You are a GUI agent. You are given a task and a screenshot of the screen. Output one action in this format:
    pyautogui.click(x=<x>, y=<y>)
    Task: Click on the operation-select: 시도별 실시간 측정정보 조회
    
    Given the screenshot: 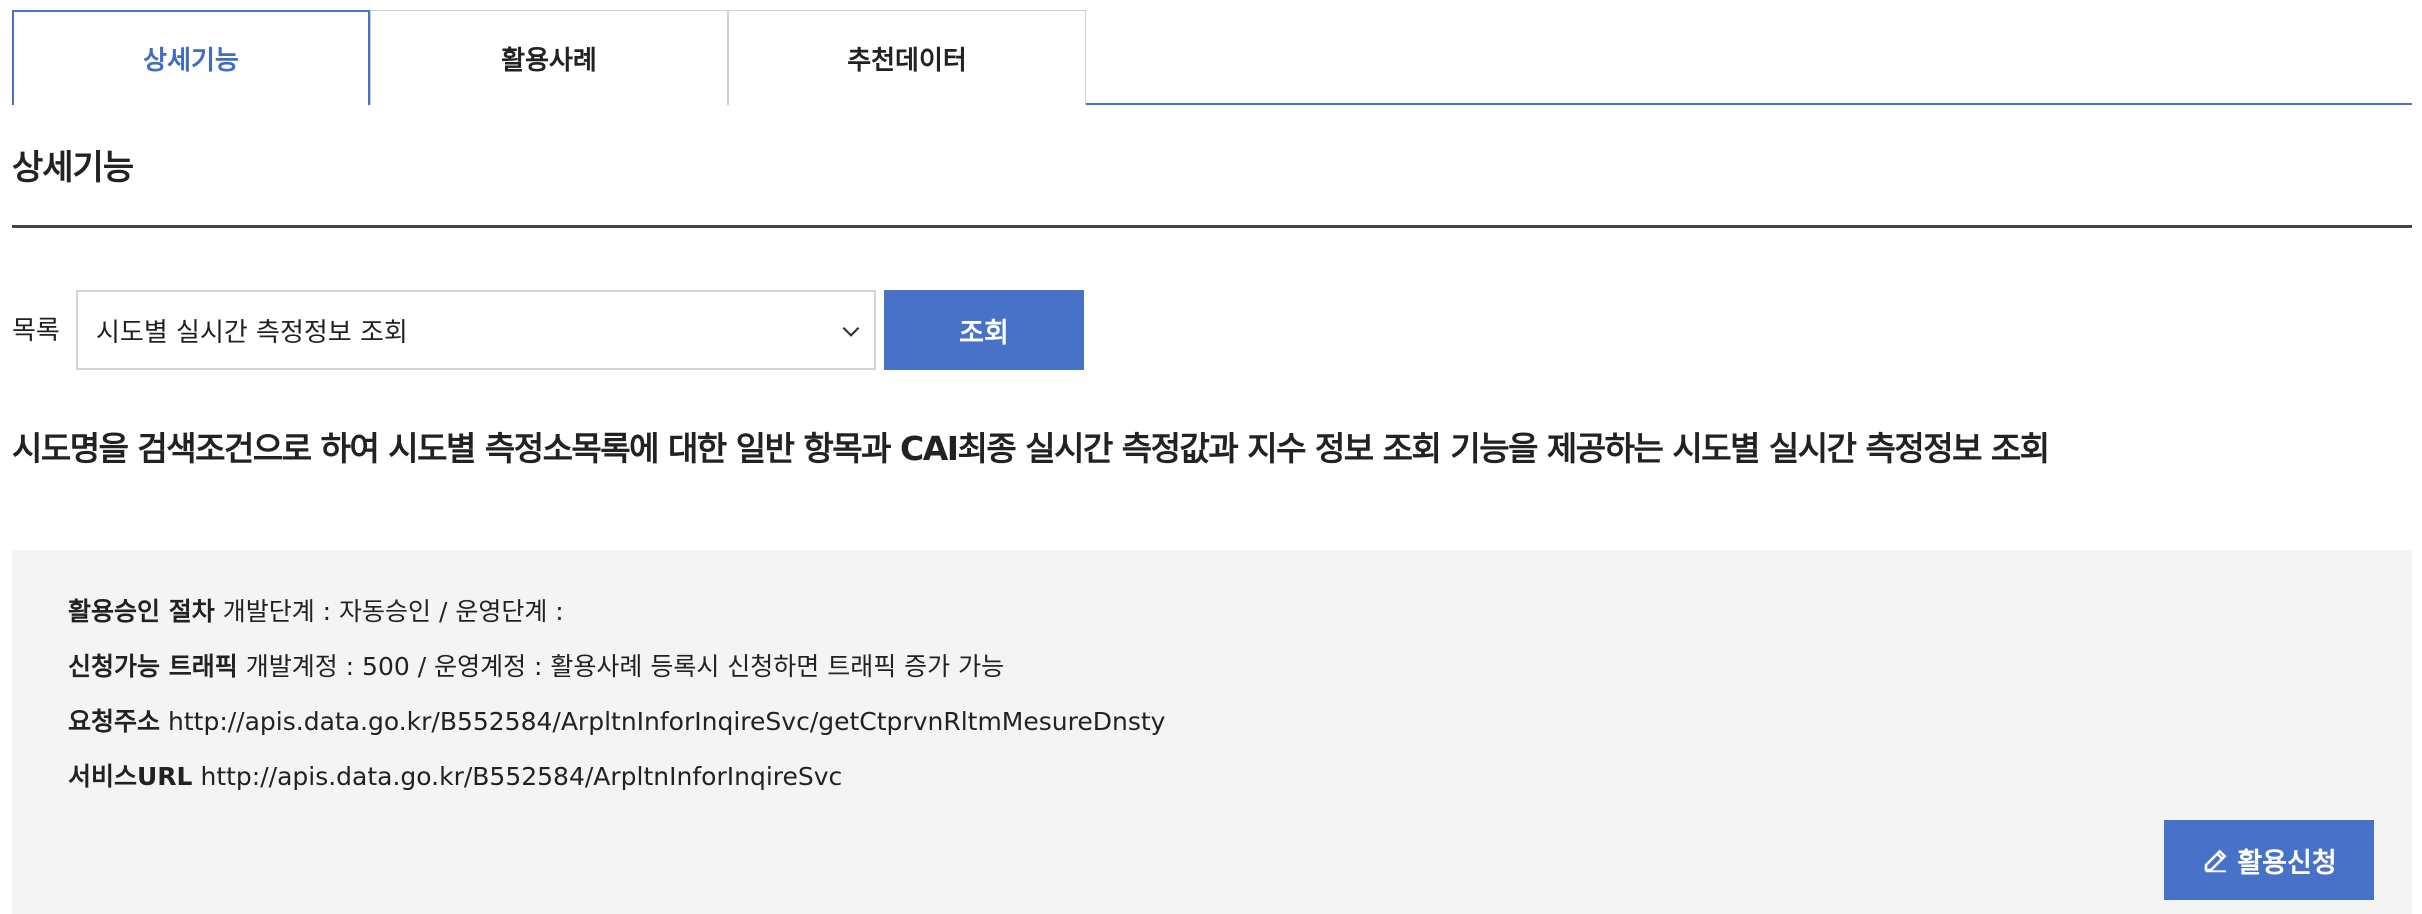 What is the action you would take?
    pyautogui.click(x=476, y=330)
    